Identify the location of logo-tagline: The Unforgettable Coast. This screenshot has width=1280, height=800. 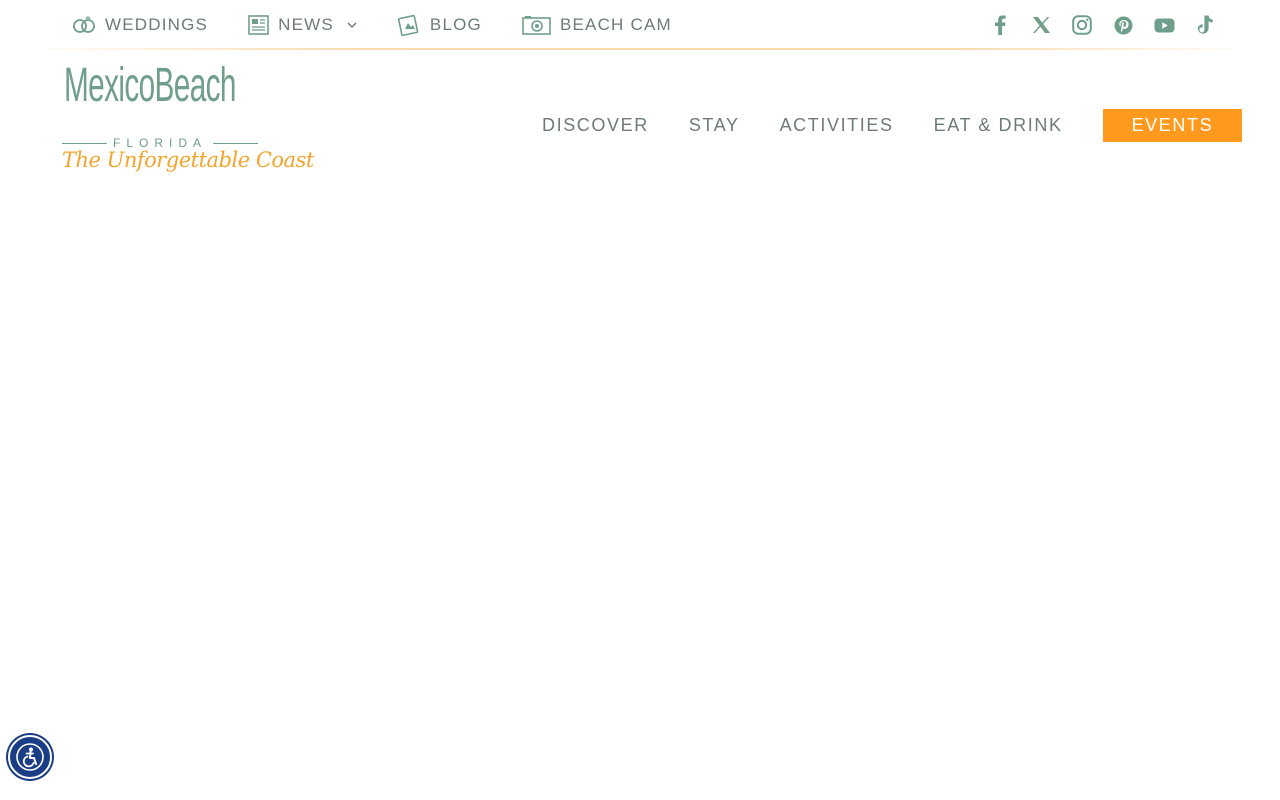
(188, 160).